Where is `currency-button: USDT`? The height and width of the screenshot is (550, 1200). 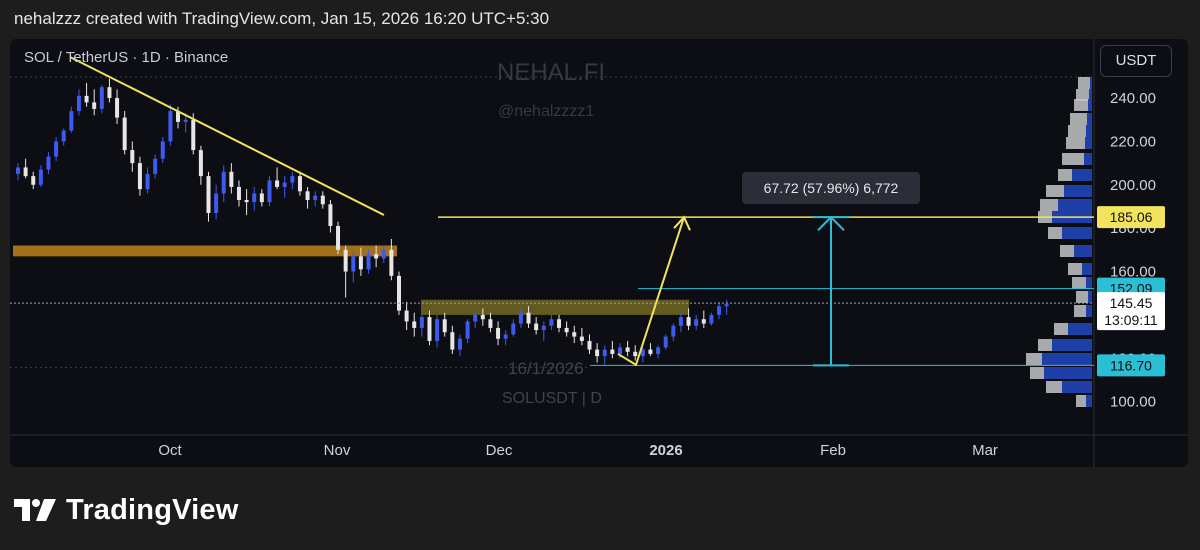 currency-button: USDT is located at coordinates (1136, 61).